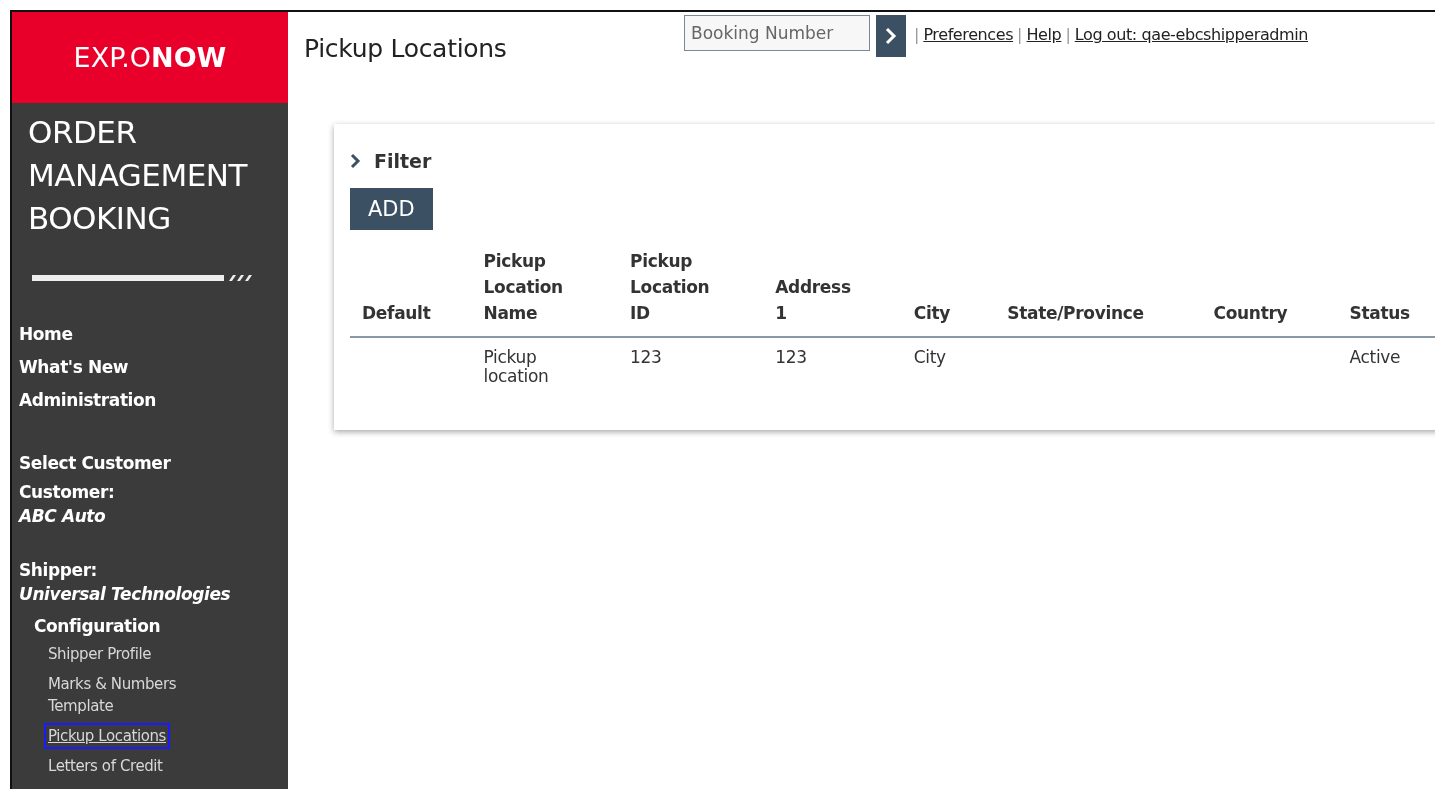 The width and height of the screenshot is (1435, 789). Describe the element at coordinates (67, 492) in the screenshot. I see `customer-label: Customer:` at that location.